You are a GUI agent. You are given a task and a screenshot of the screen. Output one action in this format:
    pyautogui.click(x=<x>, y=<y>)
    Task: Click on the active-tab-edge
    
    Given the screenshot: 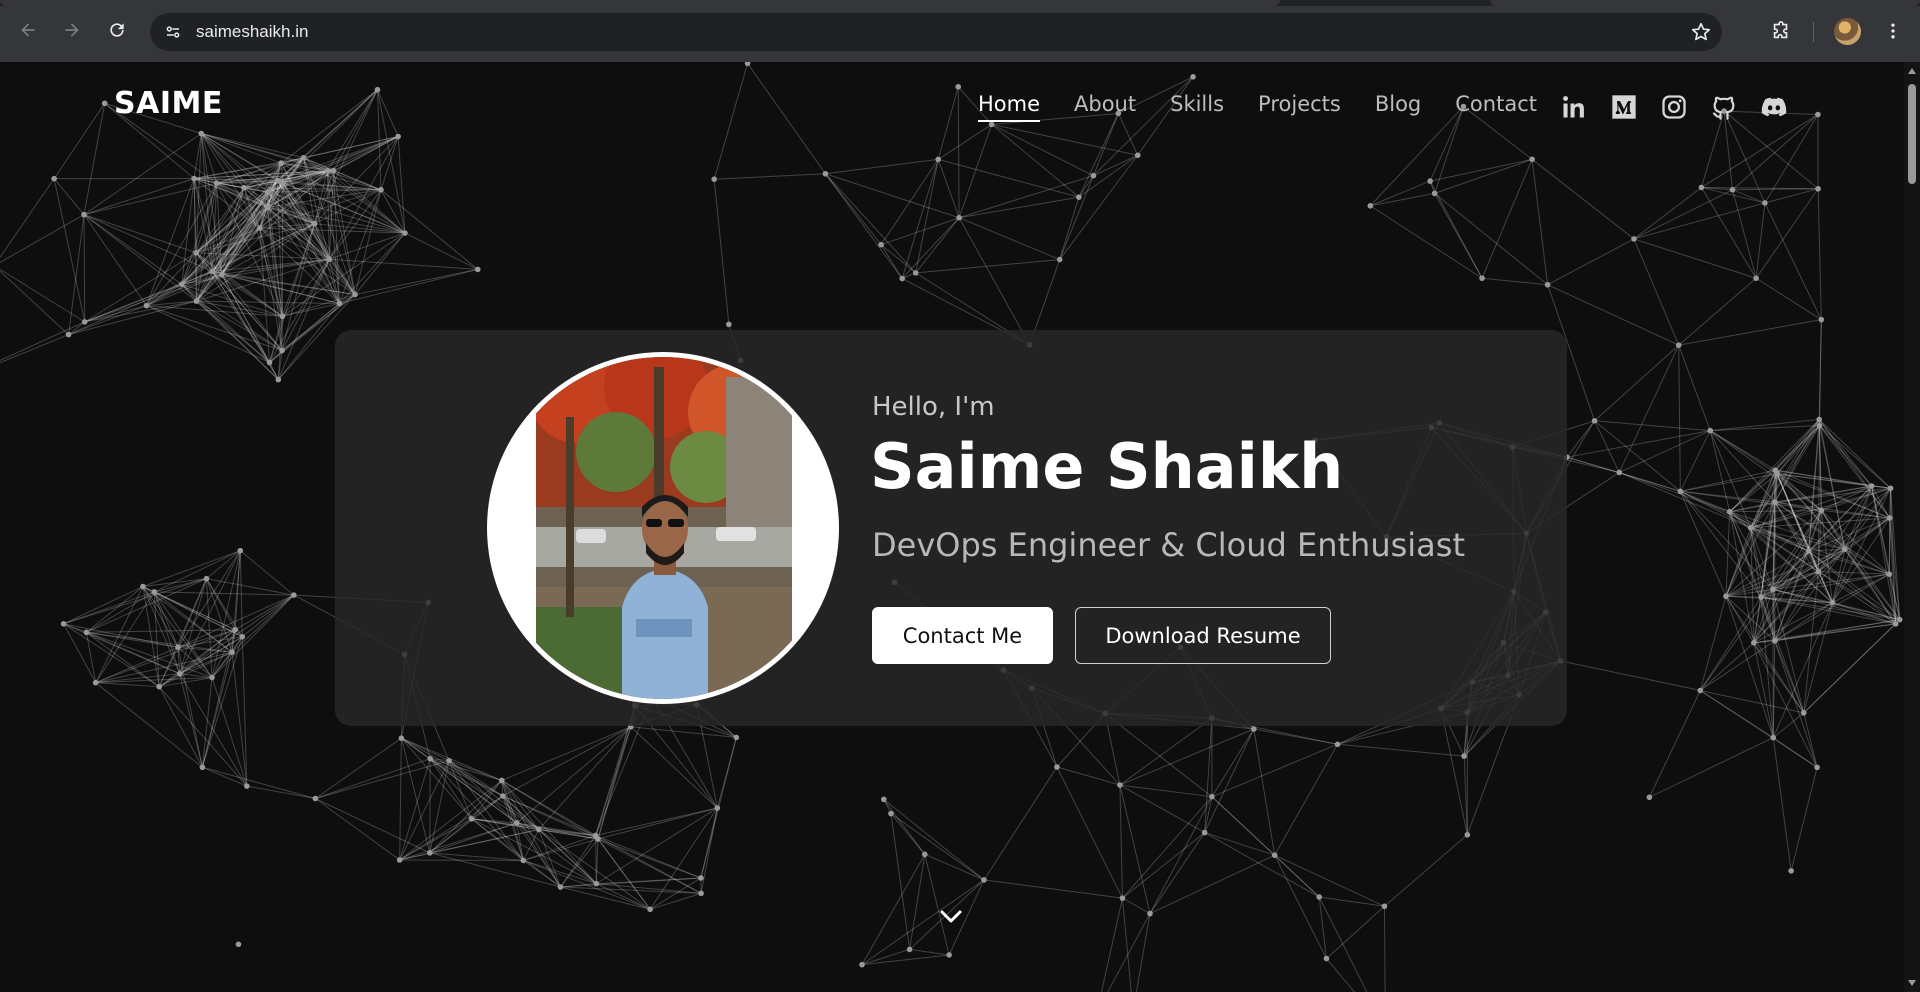 What is the action you would take?
    pyautogui.click(x=640, y=3)
    